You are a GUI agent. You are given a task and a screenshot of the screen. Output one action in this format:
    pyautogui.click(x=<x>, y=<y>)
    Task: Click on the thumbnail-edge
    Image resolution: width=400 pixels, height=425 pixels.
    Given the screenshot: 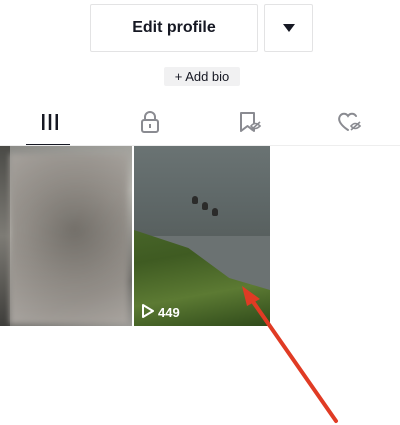 What is the action you would take?
    pyautogui.click(x=5, y=236)
    